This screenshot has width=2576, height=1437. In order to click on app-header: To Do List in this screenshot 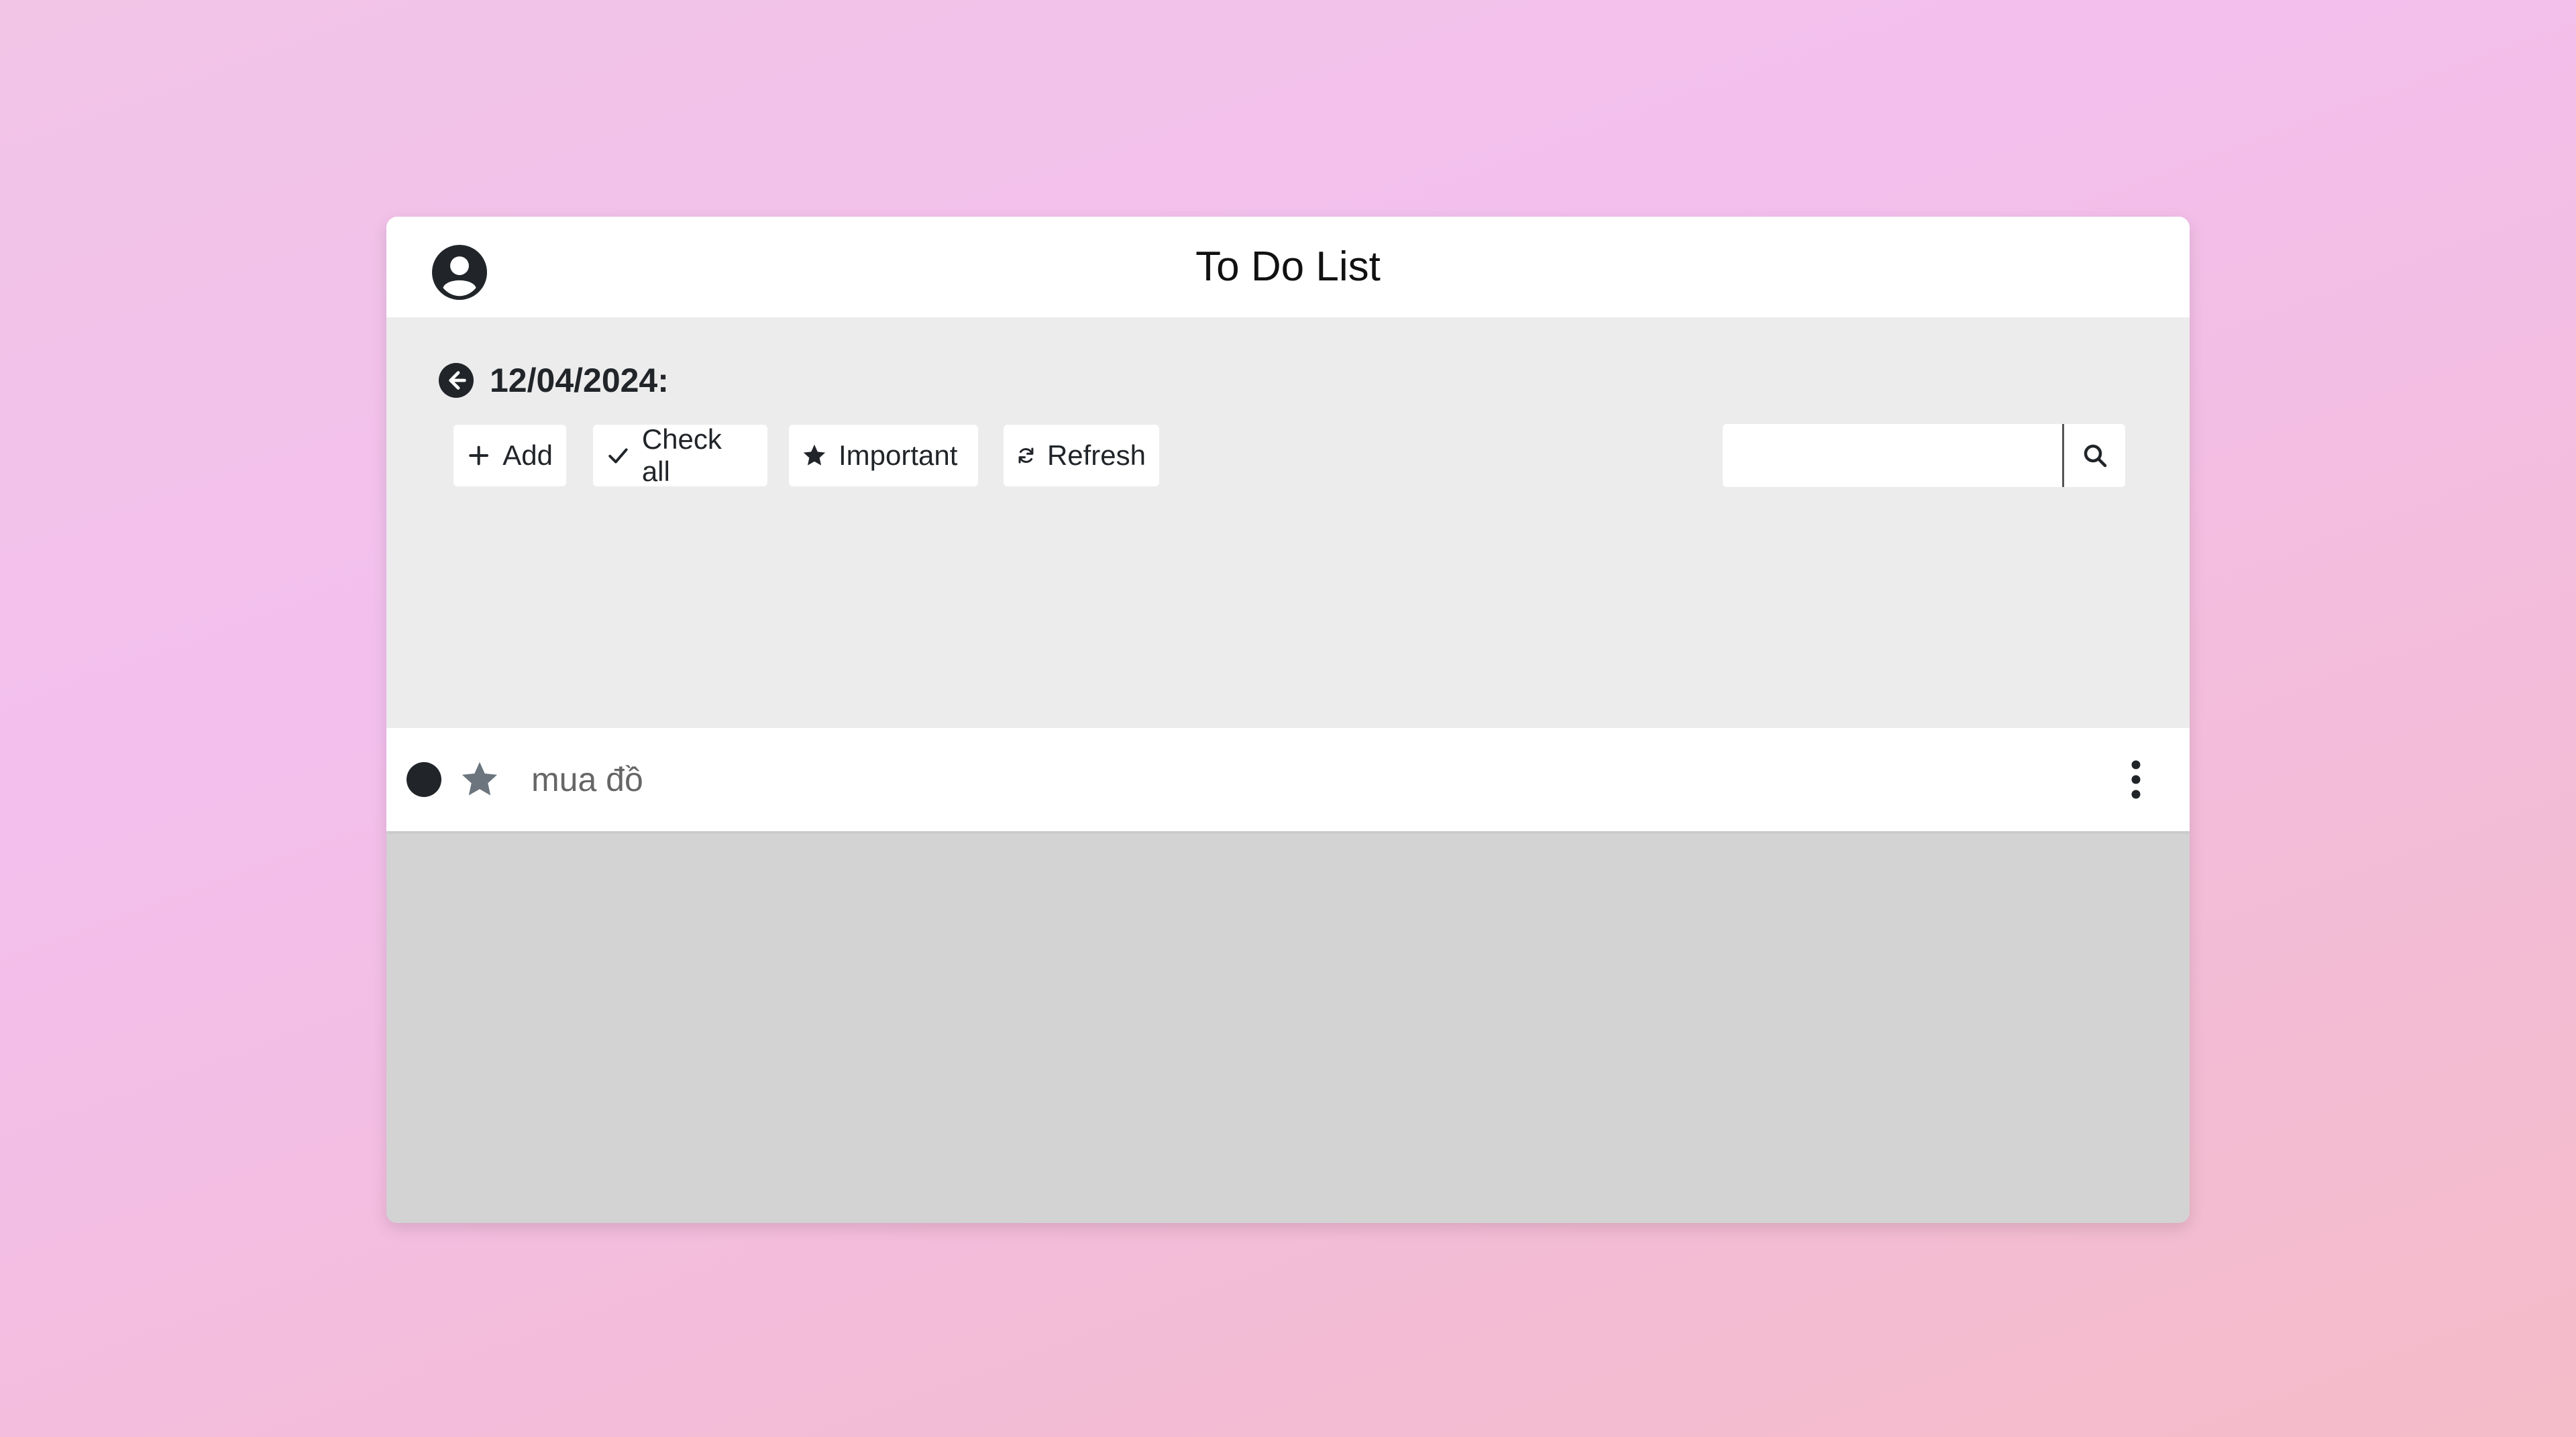, I will do `click(1288, 267)`.